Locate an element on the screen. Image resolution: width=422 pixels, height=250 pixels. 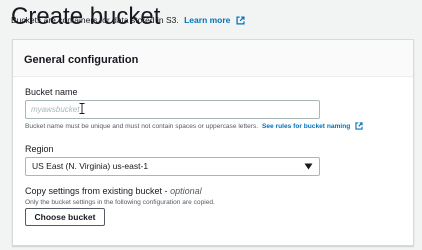
naming-rules-link-label: See rules for bucket naming is located at coordinates (306, 126).